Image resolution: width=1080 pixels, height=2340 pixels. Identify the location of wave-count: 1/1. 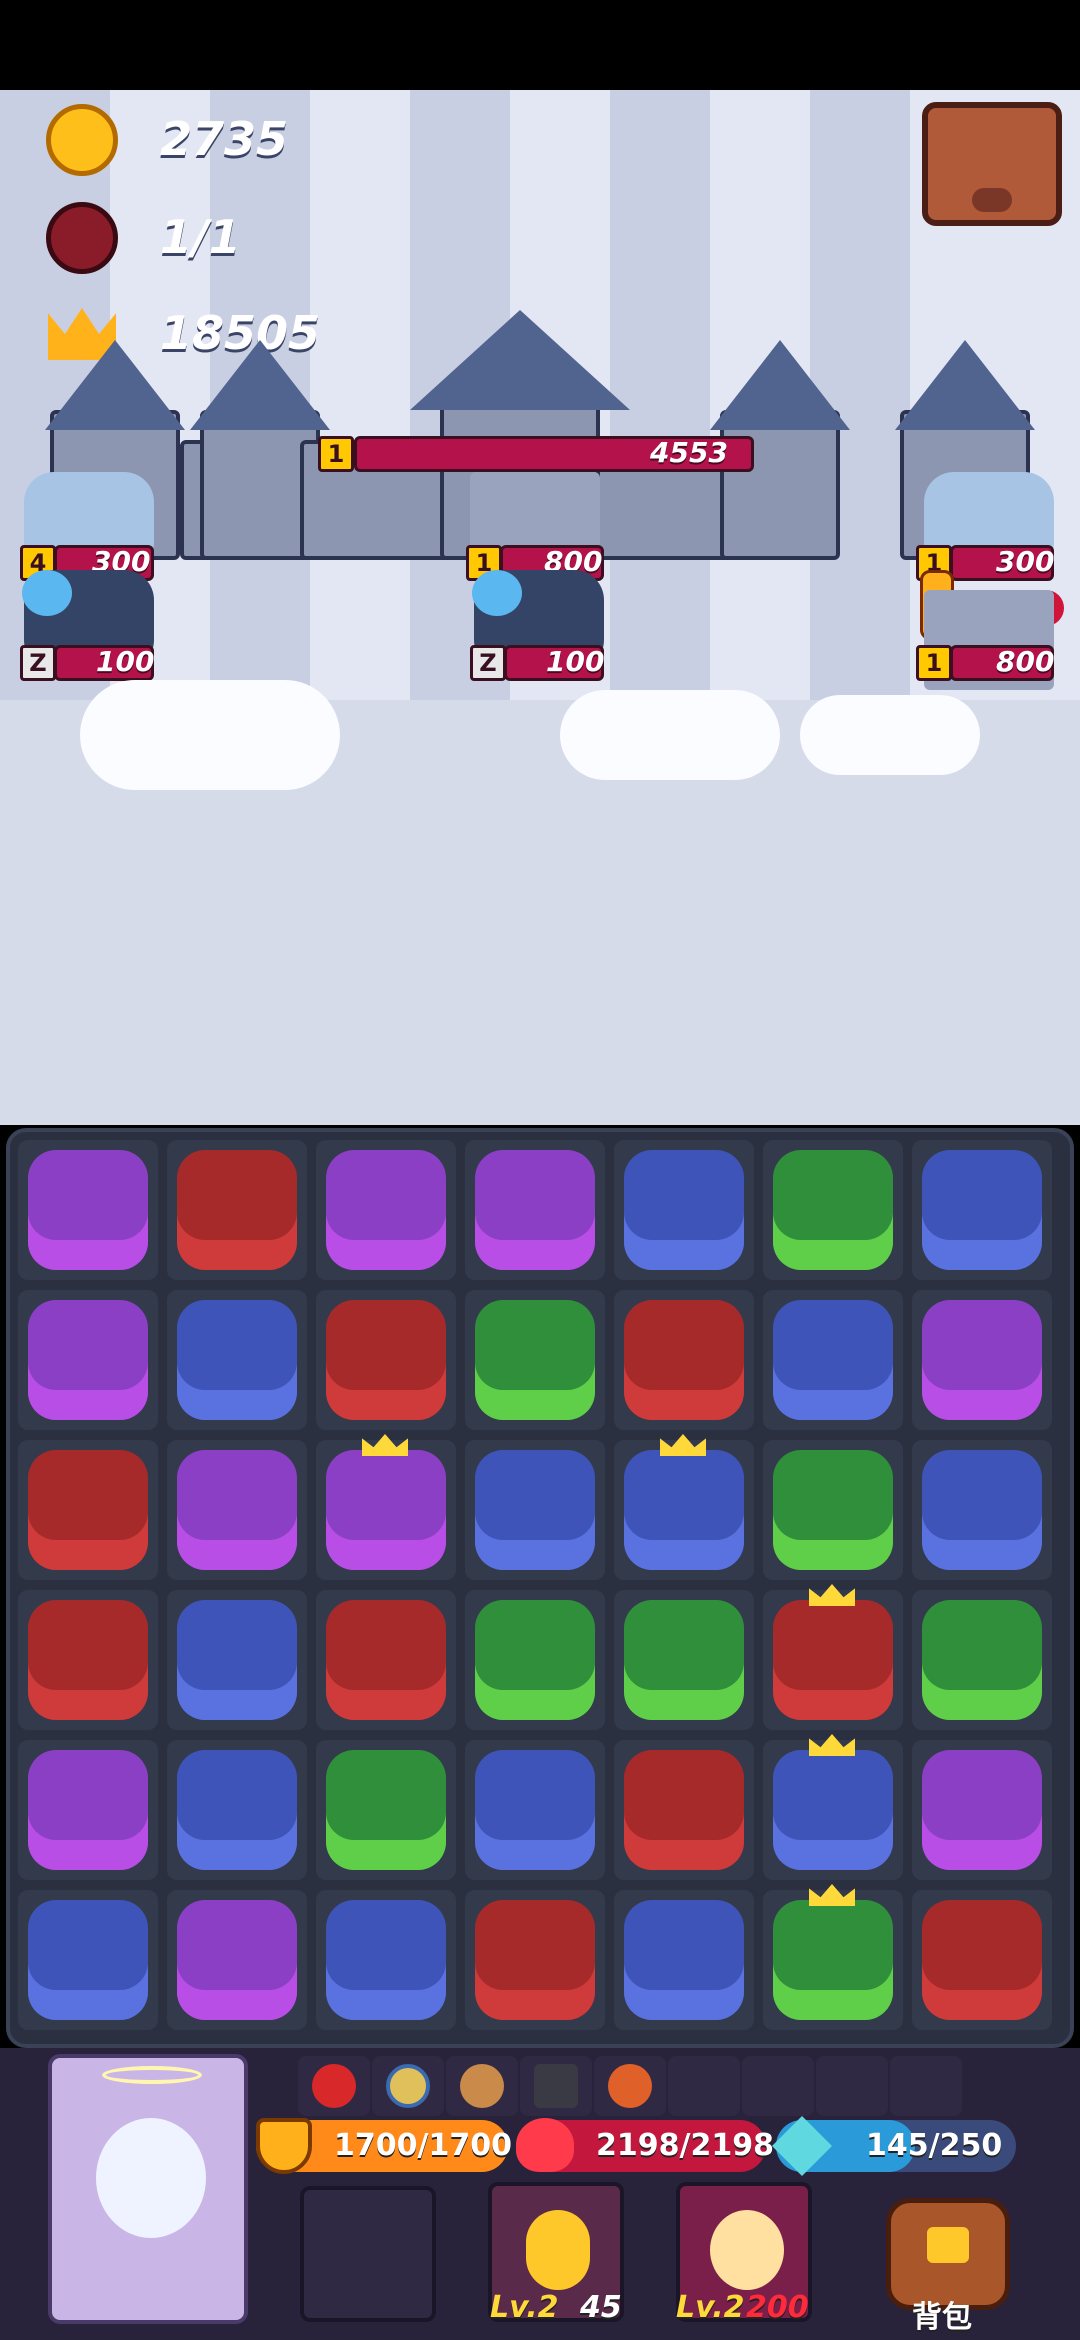
(200, 237).